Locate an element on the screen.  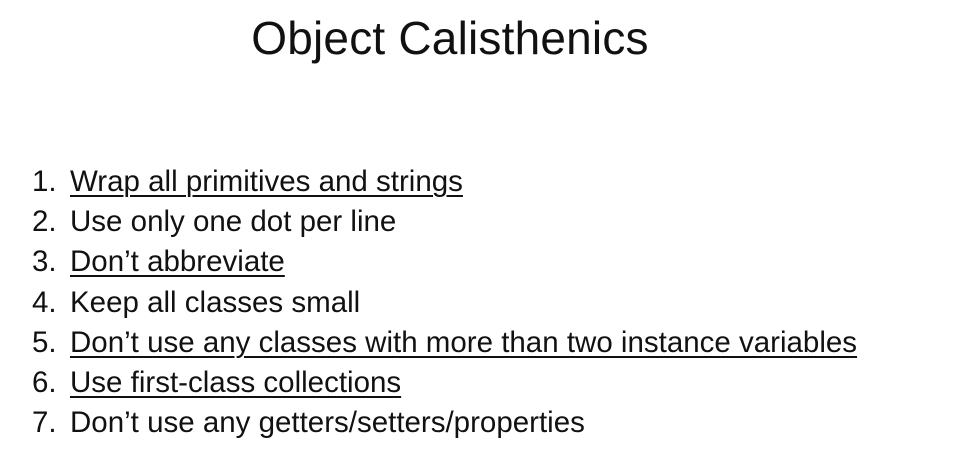
rule-number: 2. is located at coordinates (44, 222).